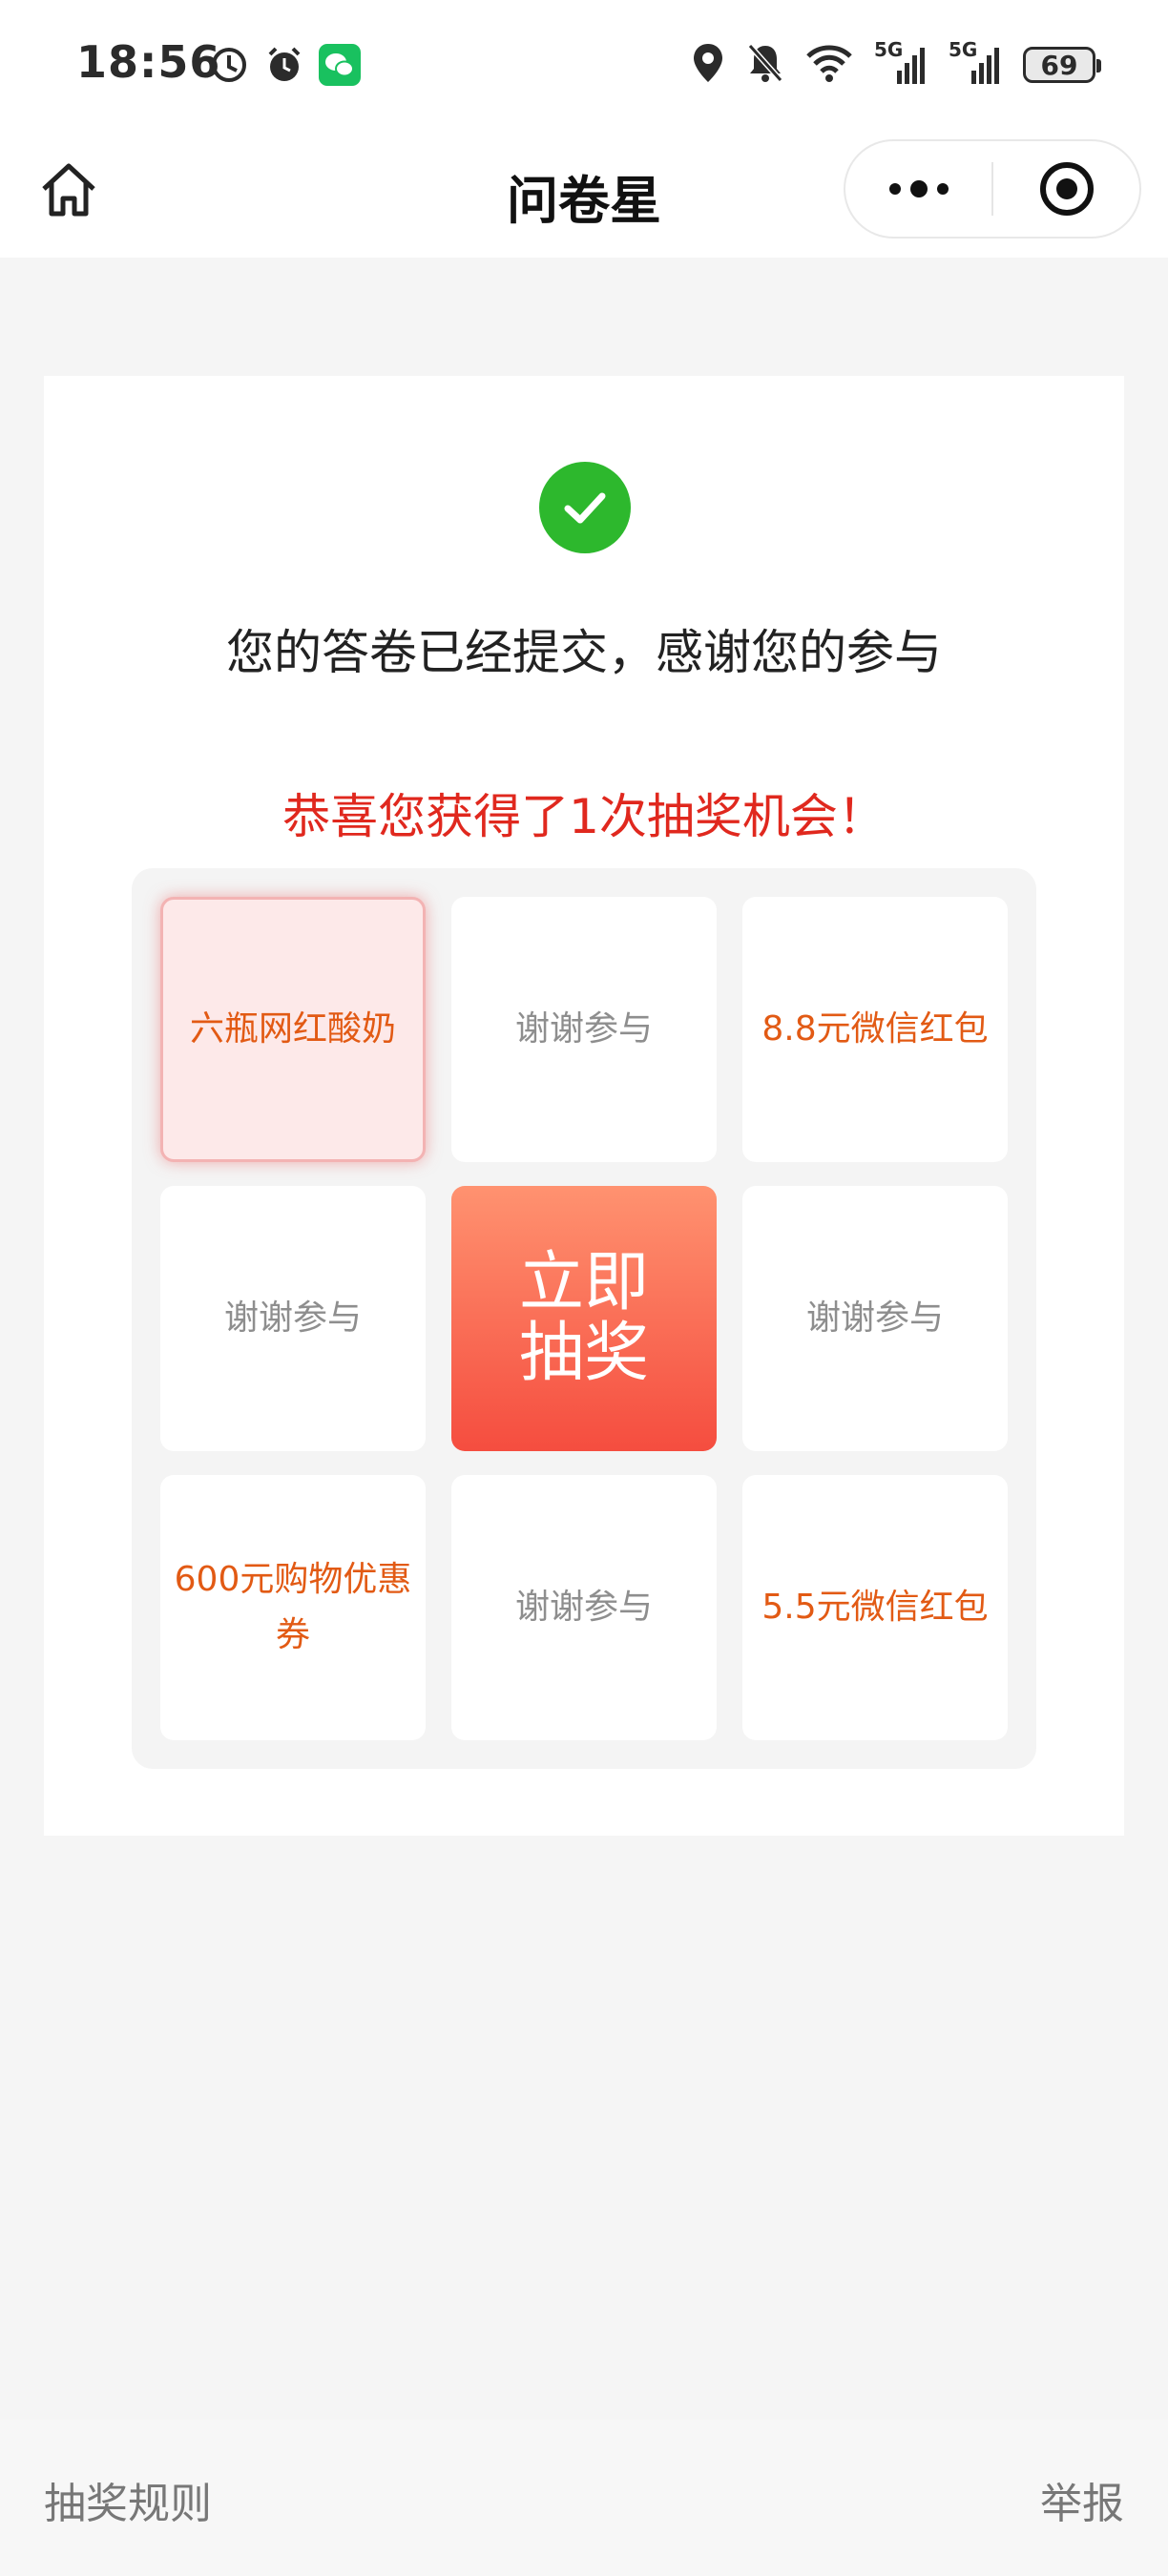 Image resolution: width=1168 pixels, height=2576 pixels. I want to click on cell-label: 600元购物优惠券, so click(293, 1607).